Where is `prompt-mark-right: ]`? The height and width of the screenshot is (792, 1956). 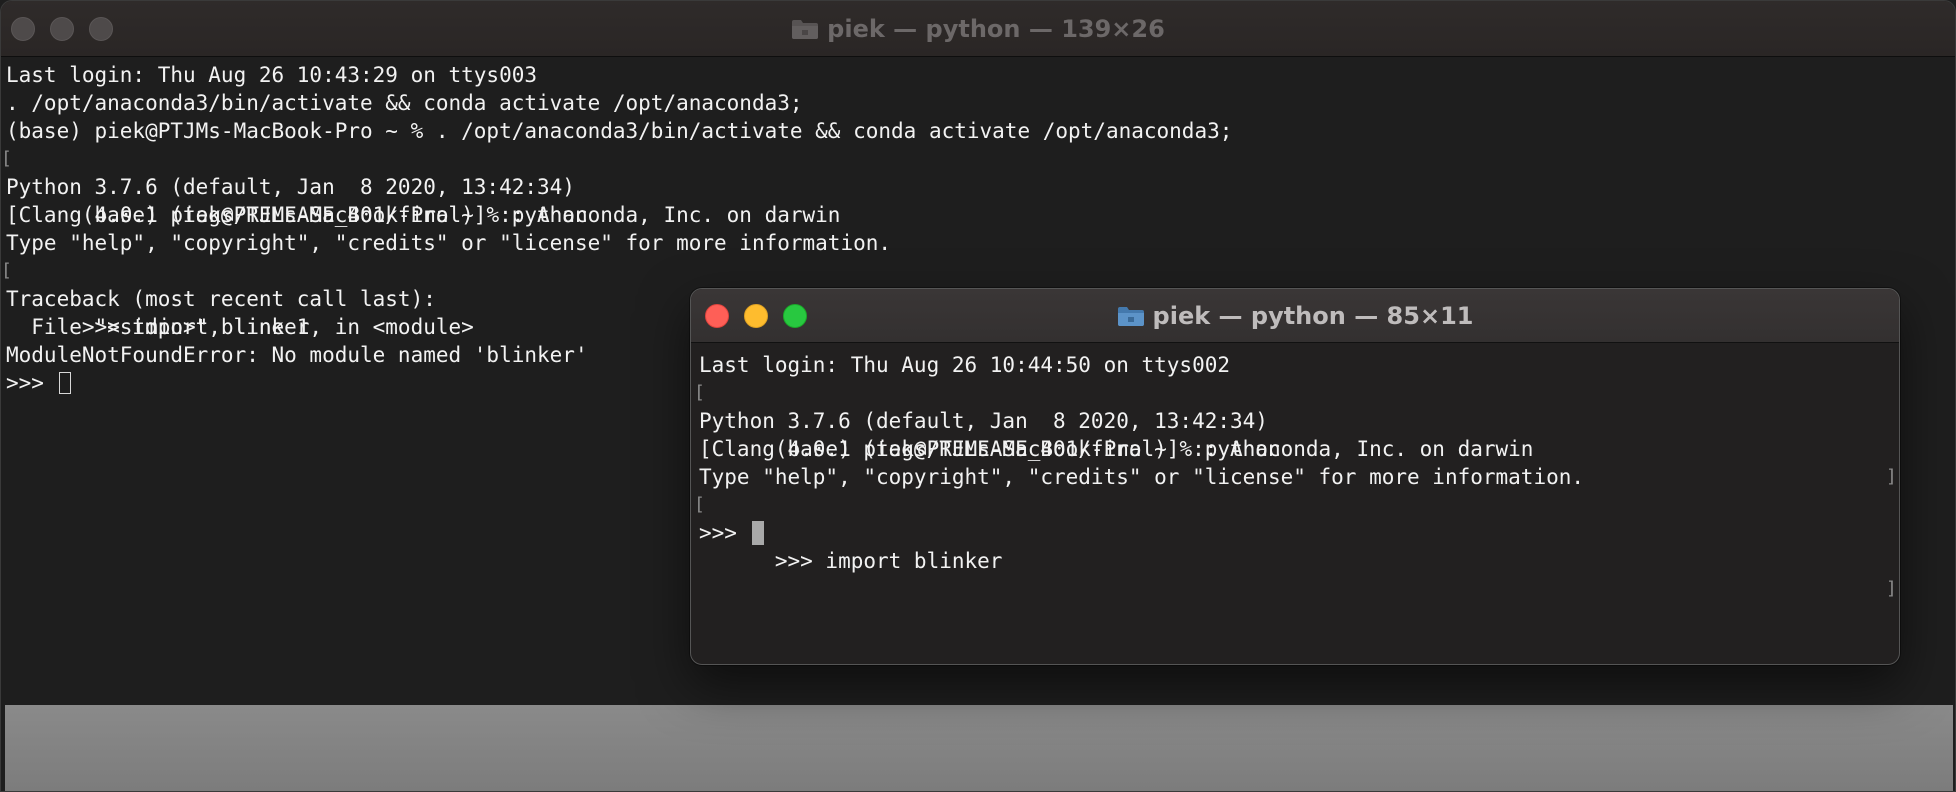 prompt-mark-right: ] is located at coordinates (1891, 588).